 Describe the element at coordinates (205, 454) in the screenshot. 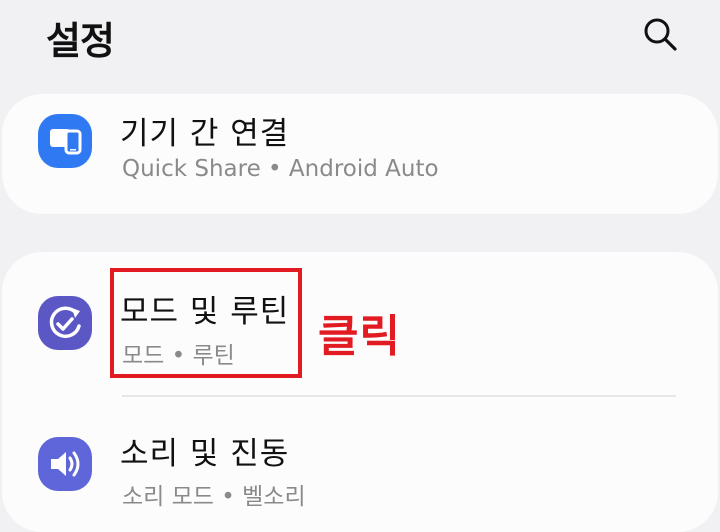

I see `settings-item-title: 소리 및 진동` at that location.